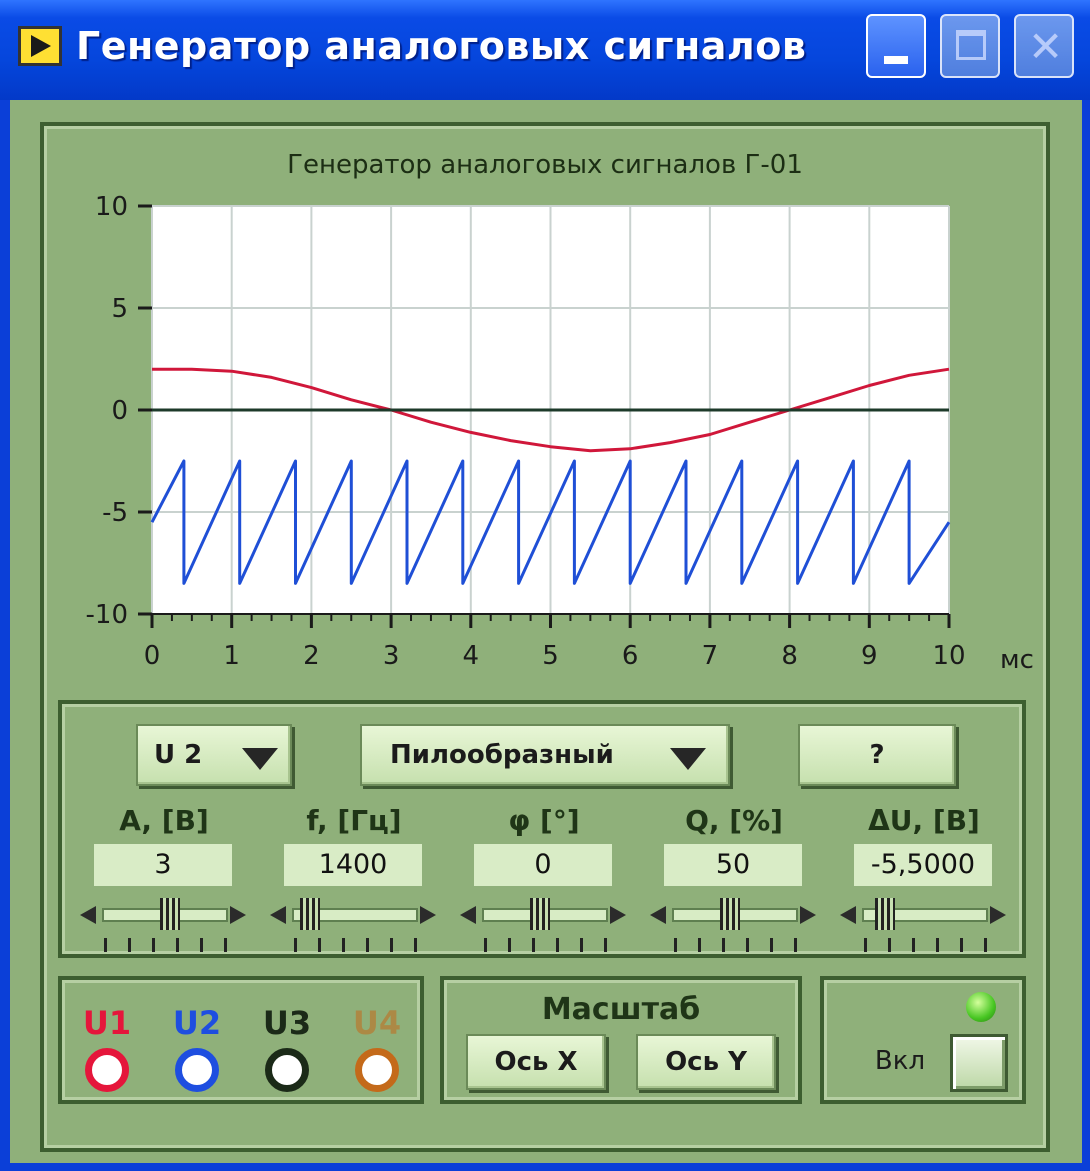  What do you see at coordinates (231, 656) in the screenshot?
I see `x-tick-label: 1` at bounding box center [231, 656].